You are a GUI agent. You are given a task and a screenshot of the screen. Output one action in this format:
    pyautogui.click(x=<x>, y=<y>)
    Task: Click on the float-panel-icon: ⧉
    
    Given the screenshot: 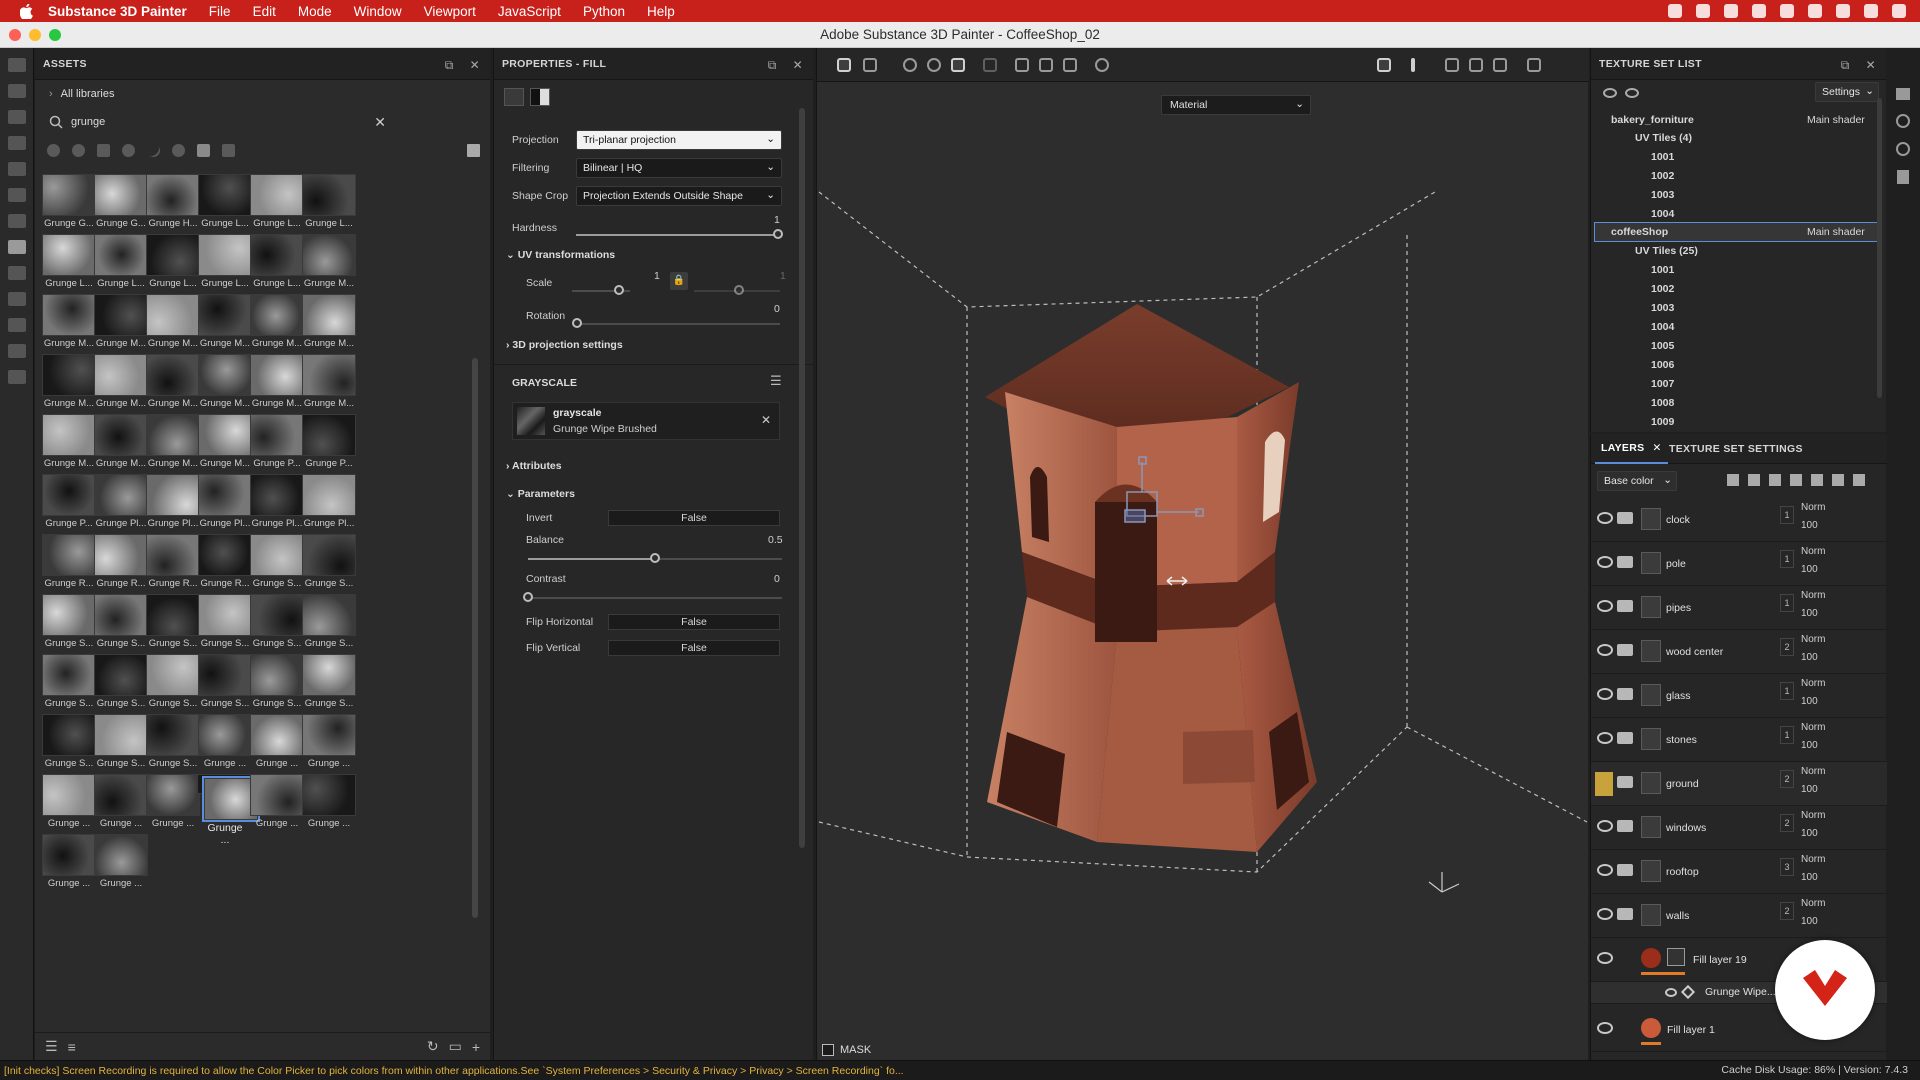 What is the action you would take?
    pyautogui.click(x=772, y=65)
    